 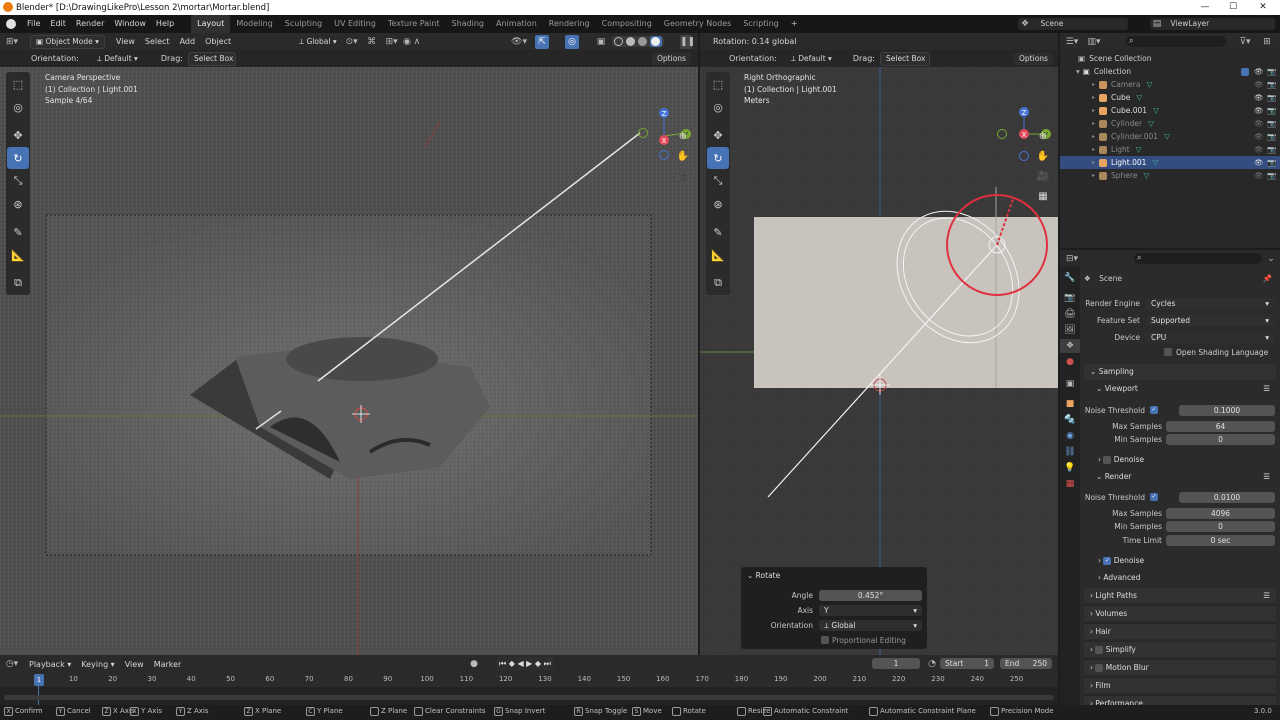 I want to click on tab-animation: Animation, so click(x=516, y=24).